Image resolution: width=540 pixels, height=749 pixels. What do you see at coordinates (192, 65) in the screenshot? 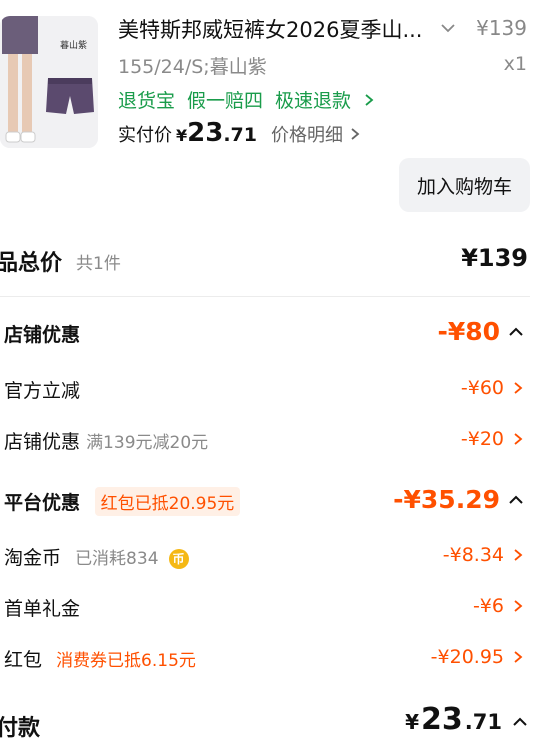
I see `product-spec: 155/24/S;暮山紫` at bounding box center [192, 65].